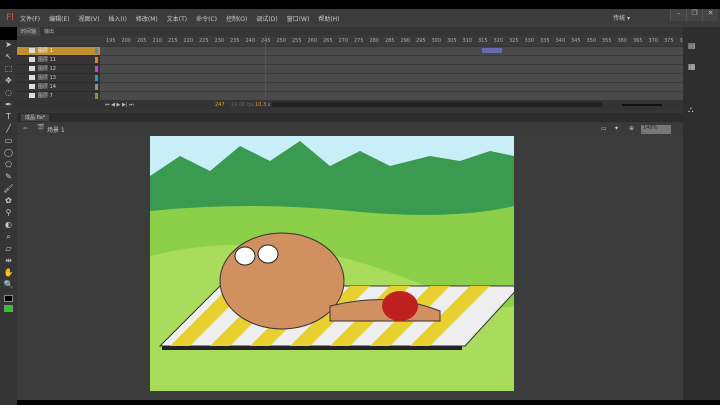 The image size is (720, 405). I want to click on pen-icon: ✒, so click(8, 106).